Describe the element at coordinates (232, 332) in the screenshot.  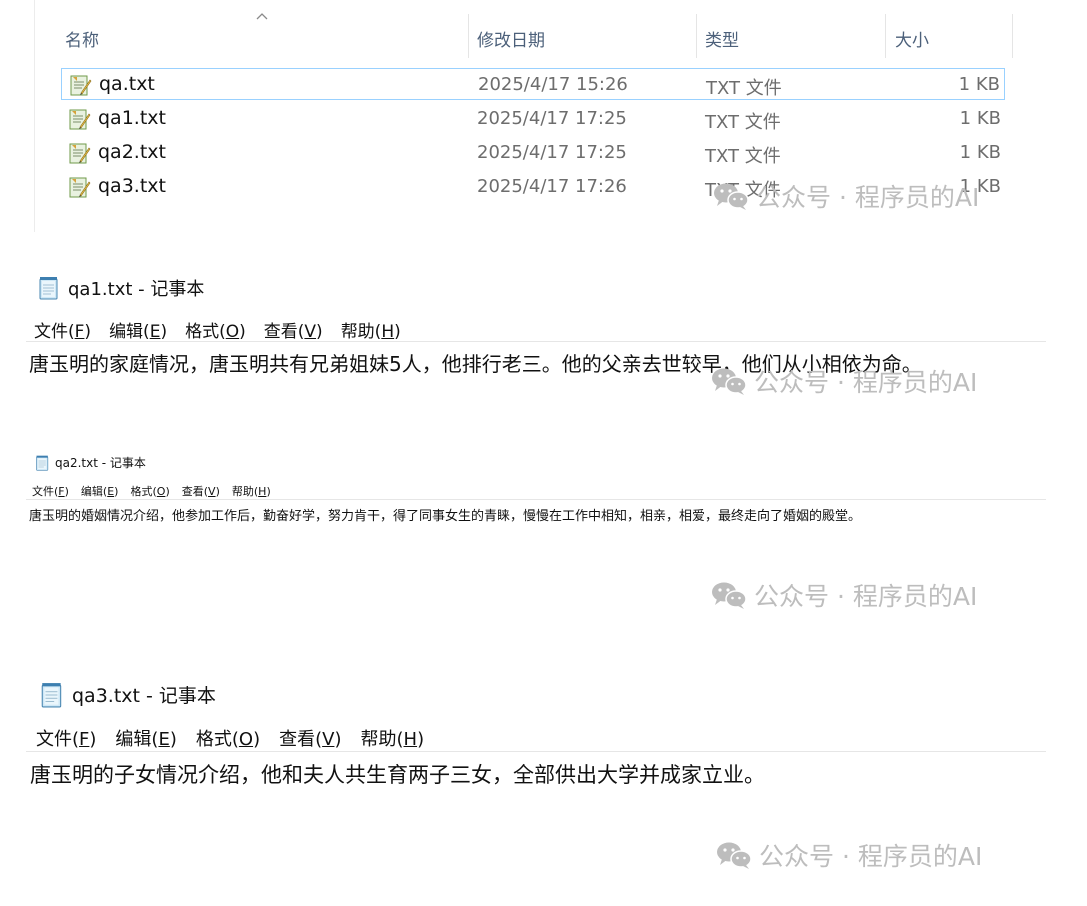
I see `menu-accelerator-key: O` at that location.